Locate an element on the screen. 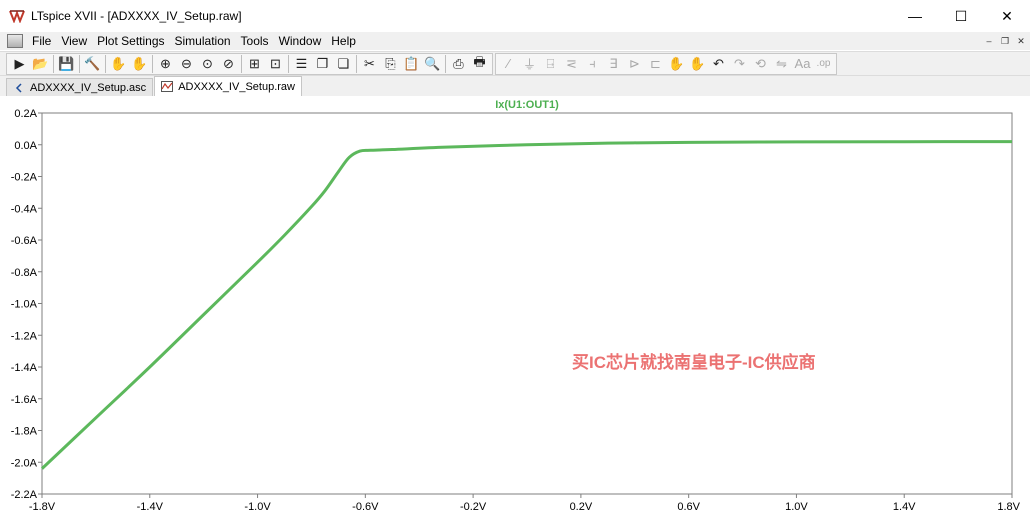  y-tick-label: -0.6A is located at coordinates (24, 241).